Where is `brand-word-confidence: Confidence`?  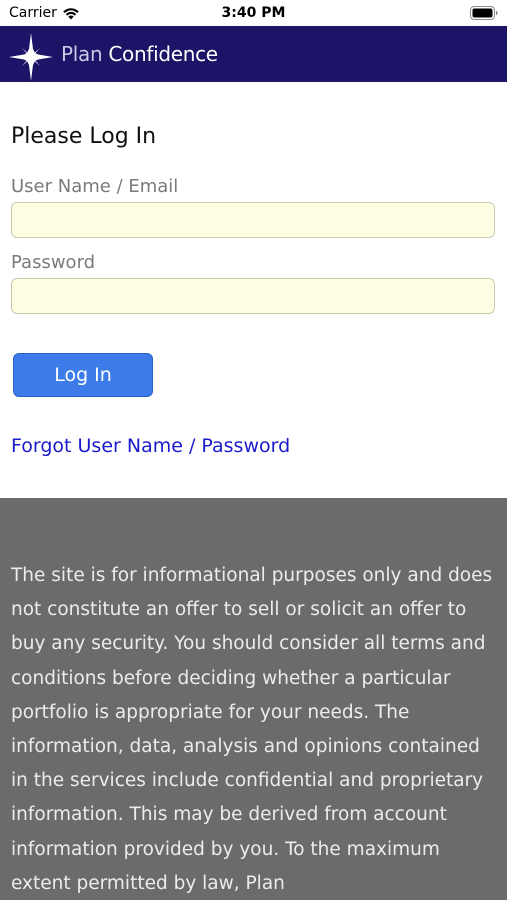 brand-word-confidence: Confidence is located at coordinates (163, 54).